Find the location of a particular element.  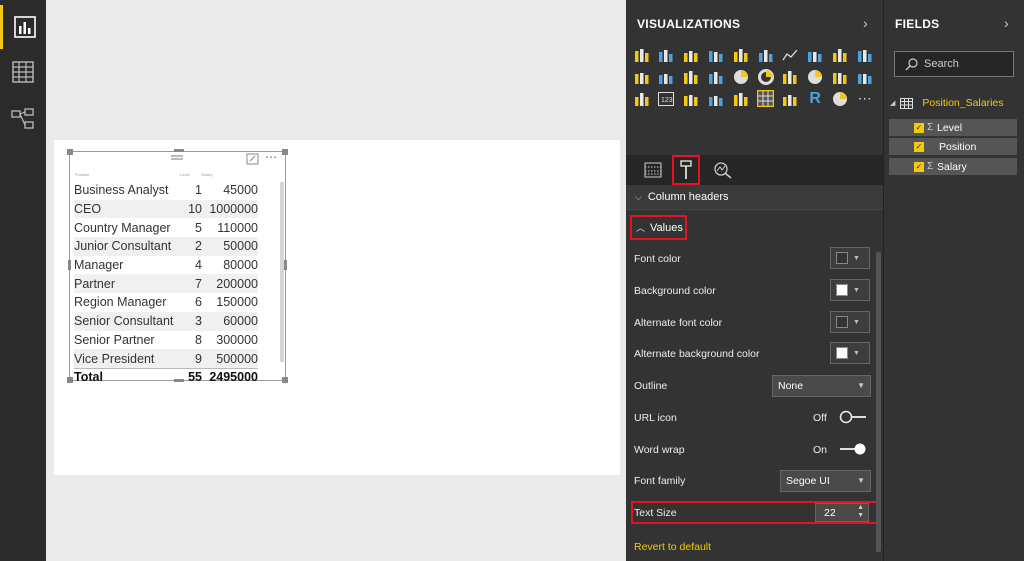

funnel-chart-icon is located at coordinates (864, 76).